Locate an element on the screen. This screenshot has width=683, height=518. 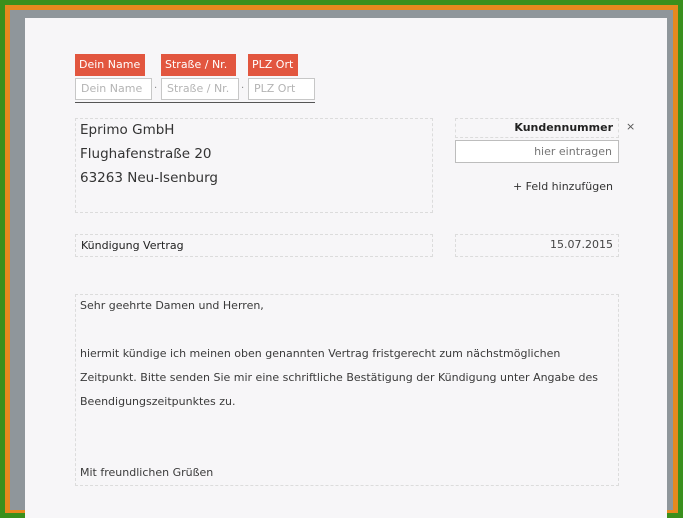
recipient-city: 63263 Neu-Isenburg is located at coordinates (149, 178).